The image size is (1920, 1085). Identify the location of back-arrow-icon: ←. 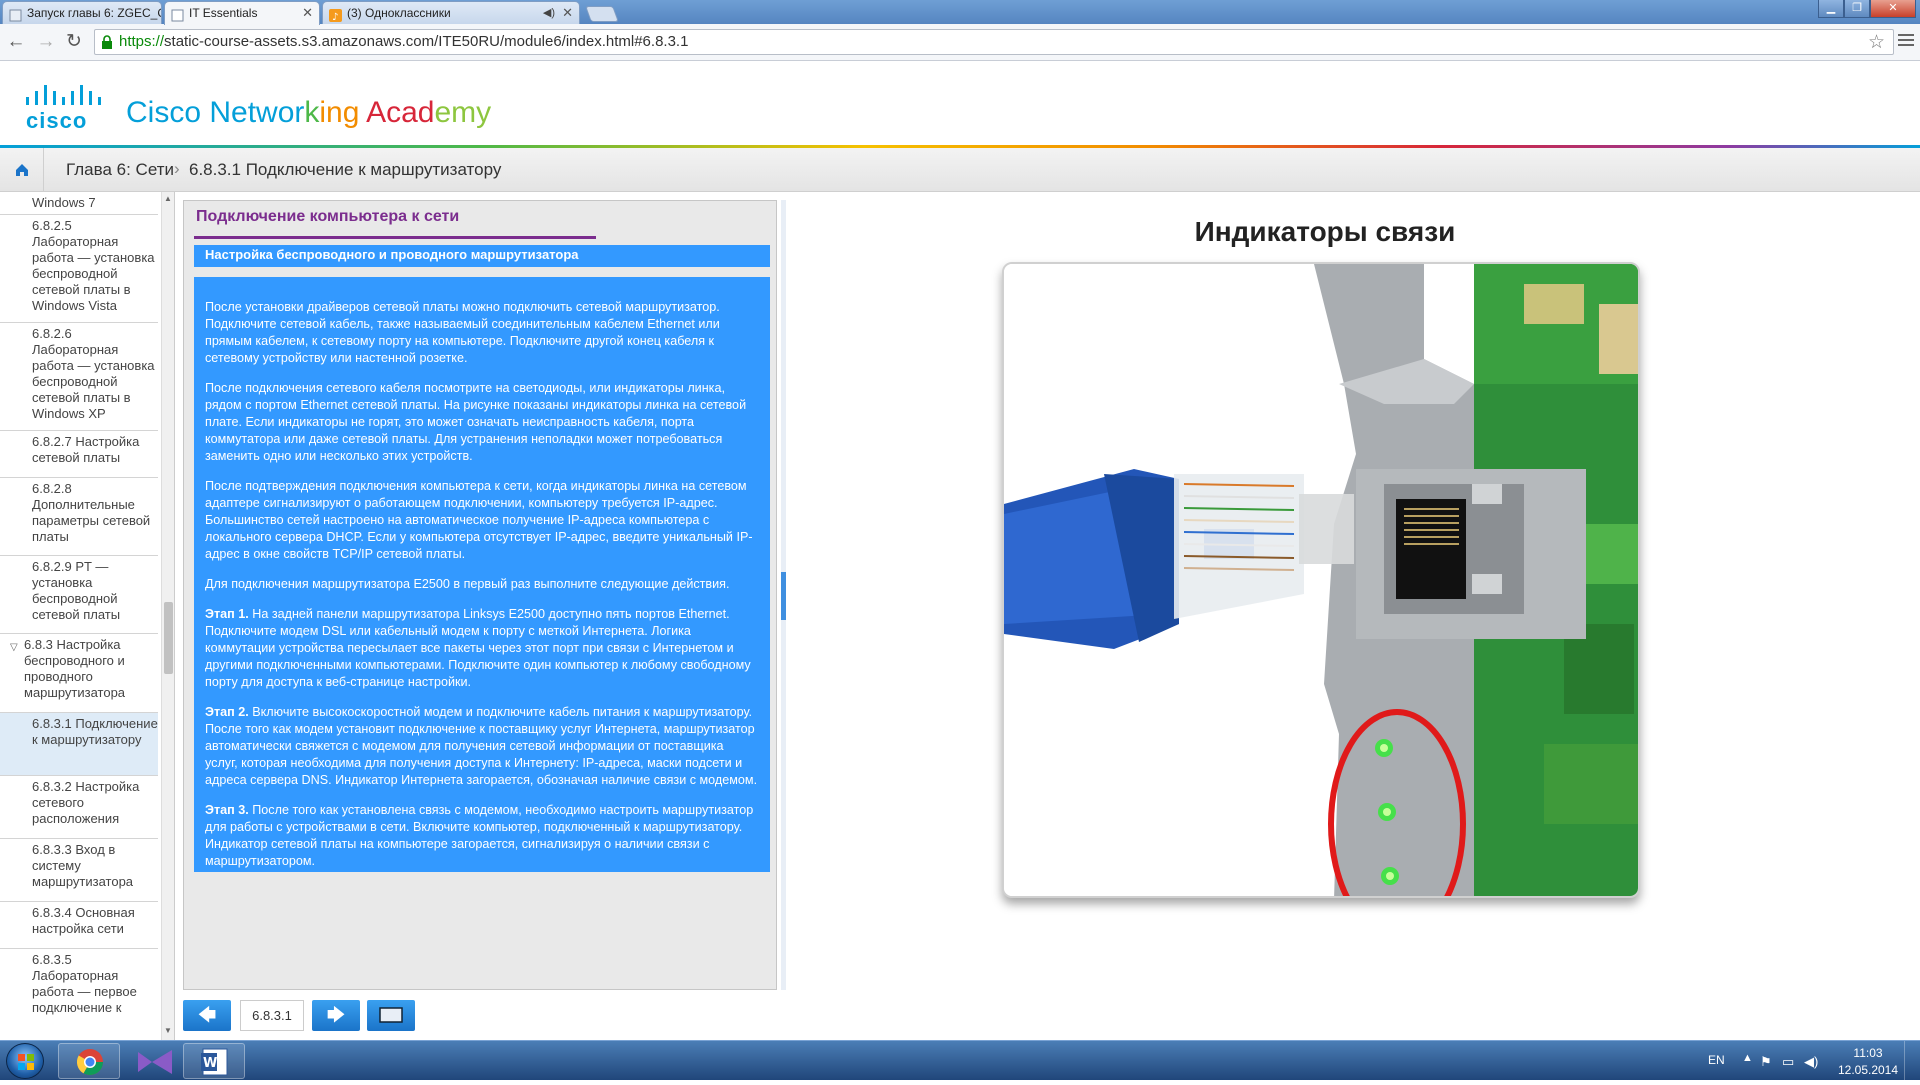
(16, 42).